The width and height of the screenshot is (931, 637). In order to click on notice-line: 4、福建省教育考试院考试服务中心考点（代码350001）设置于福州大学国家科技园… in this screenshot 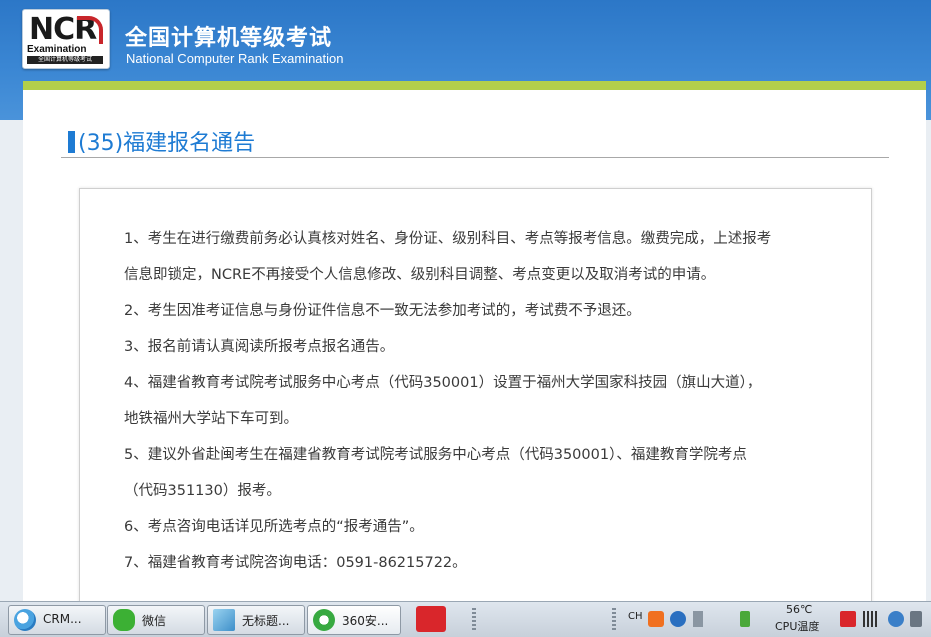, I will do `click(443, 383)`.